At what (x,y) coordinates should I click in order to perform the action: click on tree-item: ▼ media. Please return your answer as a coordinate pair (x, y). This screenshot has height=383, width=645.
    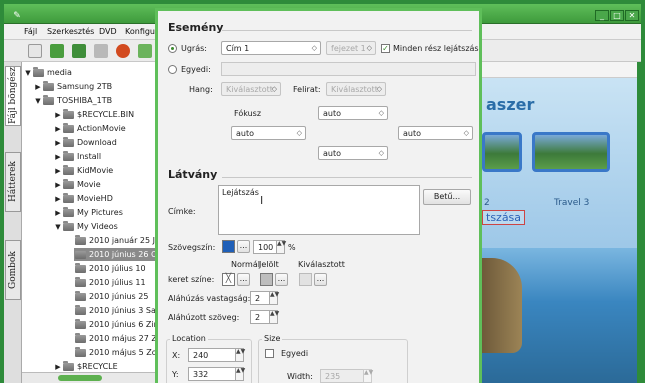
    Looking at the image, I should click on (48, 72).